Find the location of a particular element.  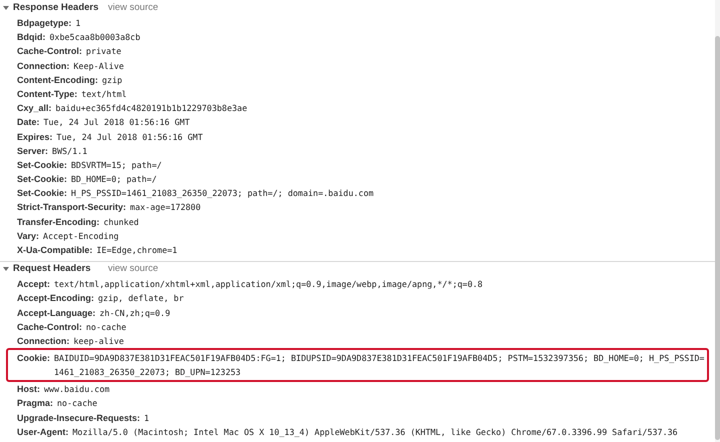

header-name: Cookie: is located at coordinates (33, 359).